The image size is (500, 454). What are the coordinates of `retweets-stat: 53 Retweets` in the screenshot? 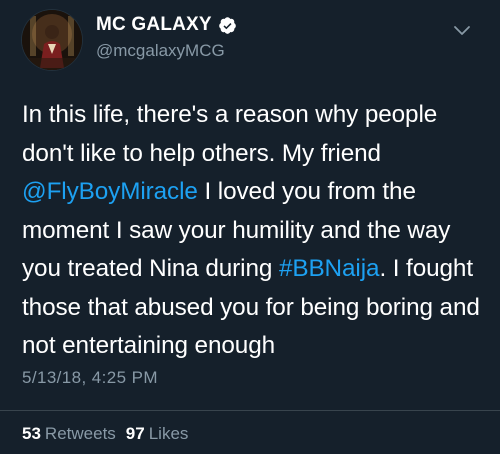 It's located at (69, 434).